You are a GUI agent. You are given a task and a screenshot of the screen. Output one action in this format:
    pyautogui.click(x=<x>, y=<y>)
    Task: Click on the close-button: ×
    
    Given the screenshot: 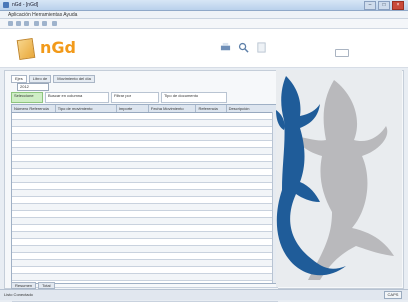 What is the action you would take?
    pyautogui.click(x=398, y=5)
    